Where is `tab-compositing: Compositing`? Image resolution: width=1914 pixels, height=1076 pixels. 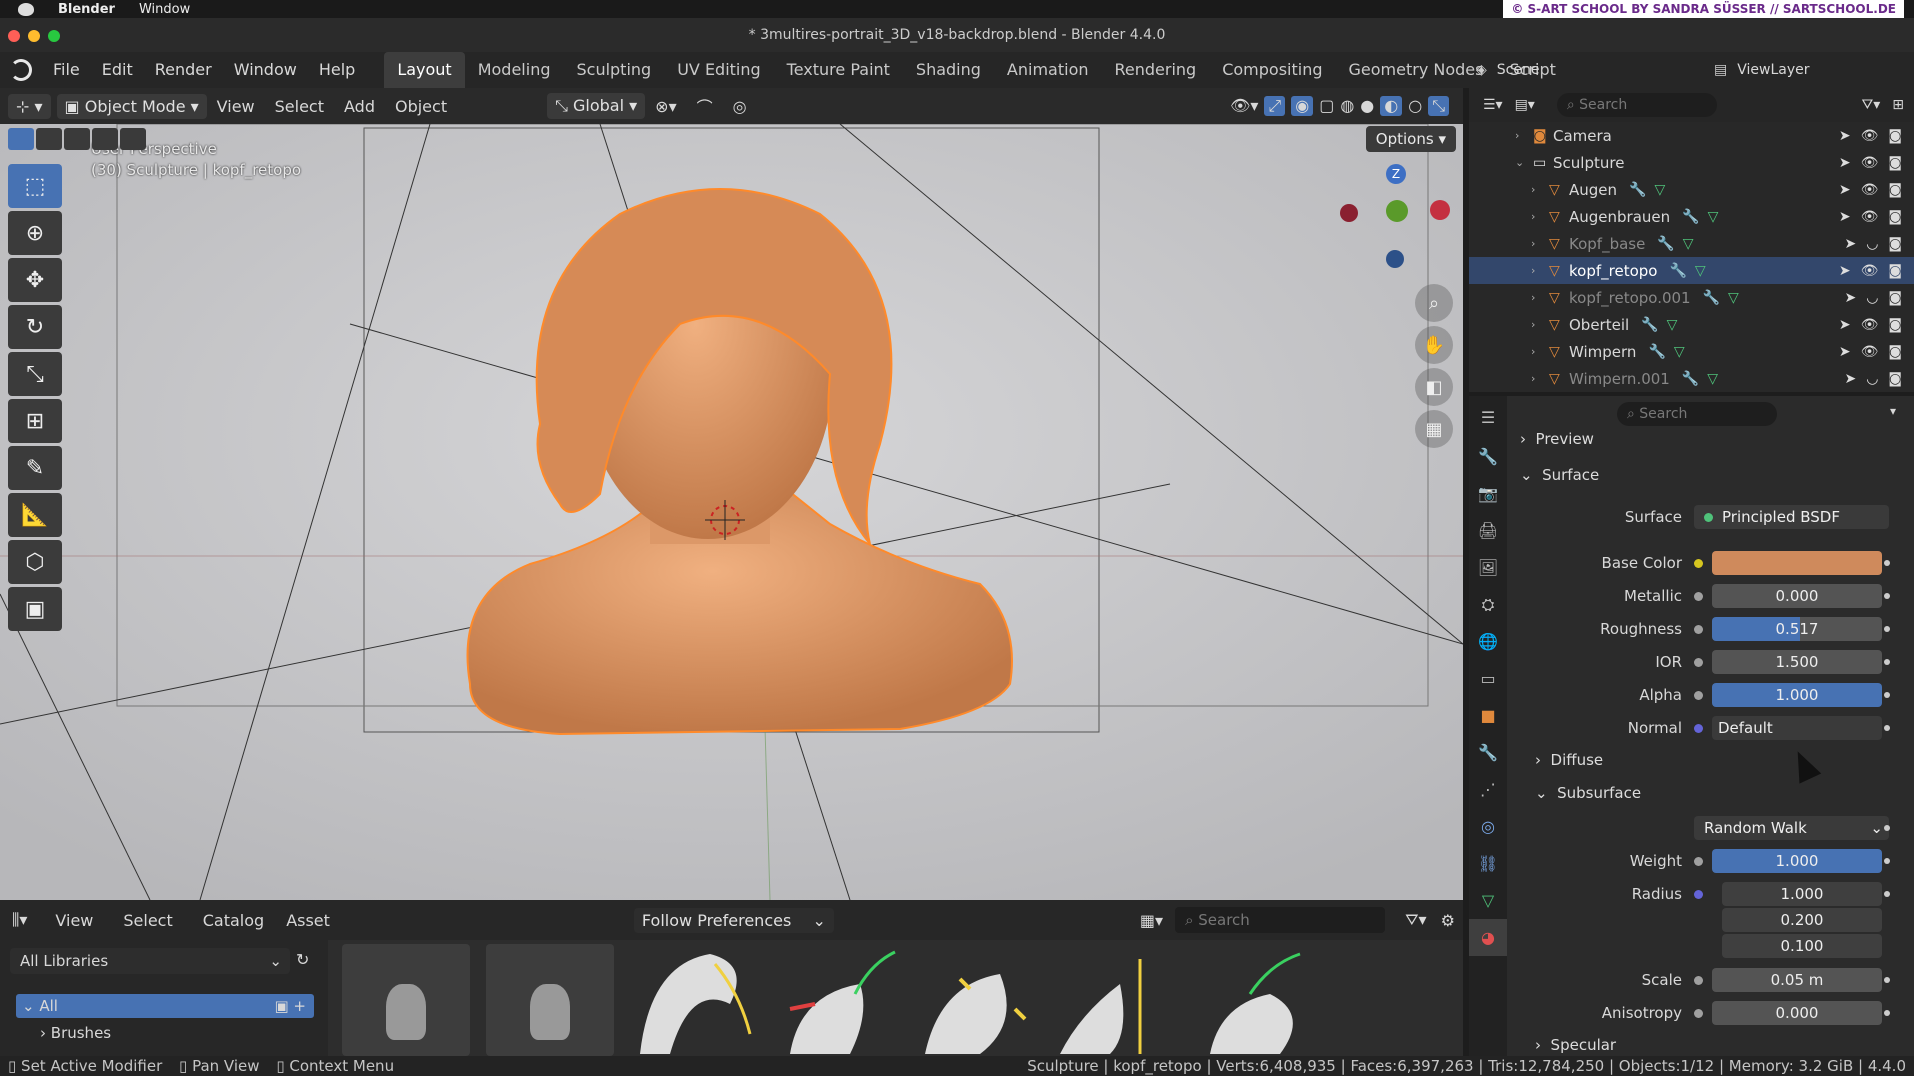
tab-compositing: Compositing is located at coordinates (1272, 70).